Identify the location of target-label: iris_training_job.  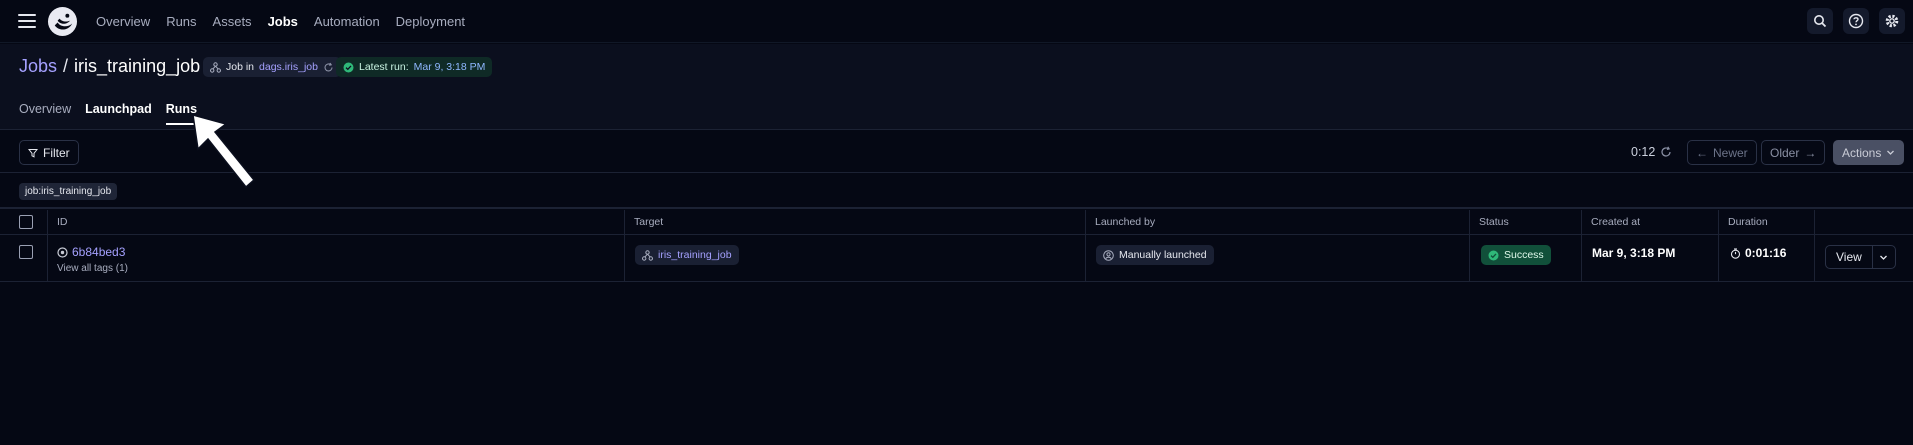
(695, 255).